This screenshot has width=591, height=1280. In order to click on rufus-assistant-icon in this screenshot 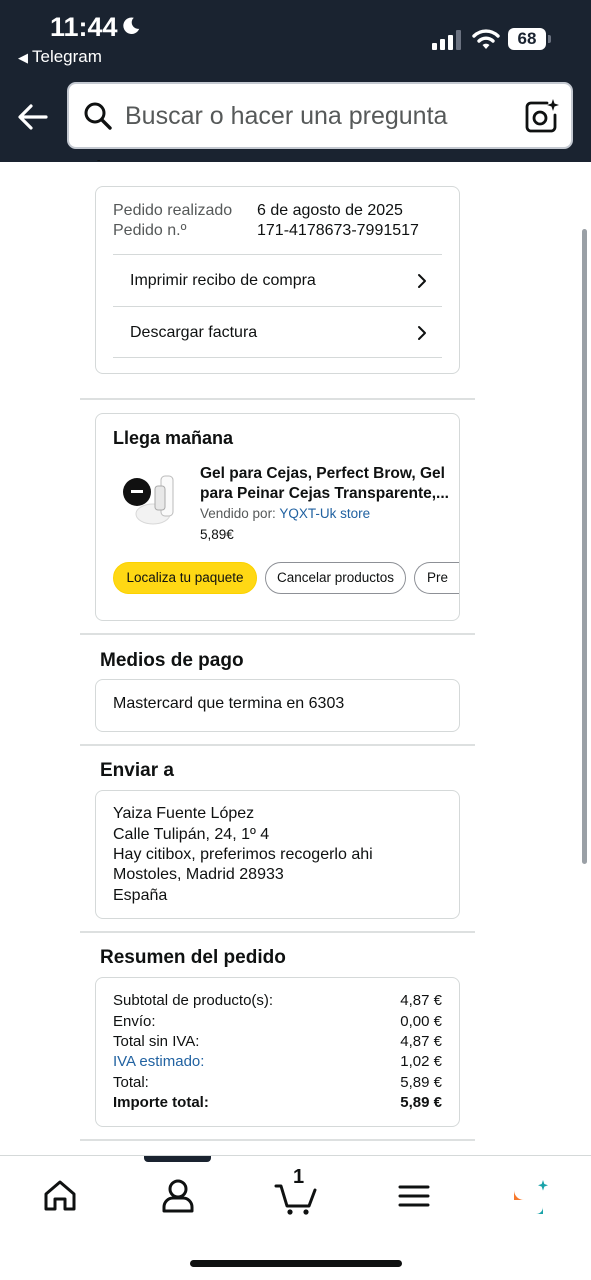, I will do `click(530, 1196)`.